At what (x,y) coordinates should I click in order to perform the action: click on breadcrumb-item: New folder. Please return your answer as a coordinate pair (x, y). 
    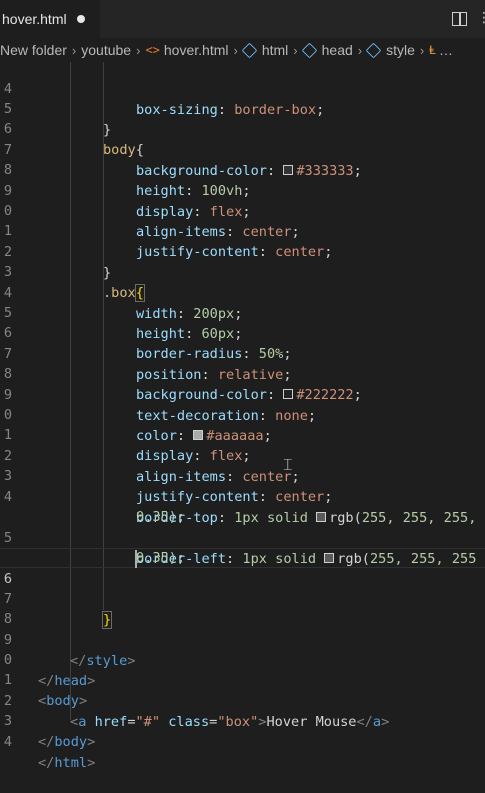
    Looking at the image, I should click on (33, 50).